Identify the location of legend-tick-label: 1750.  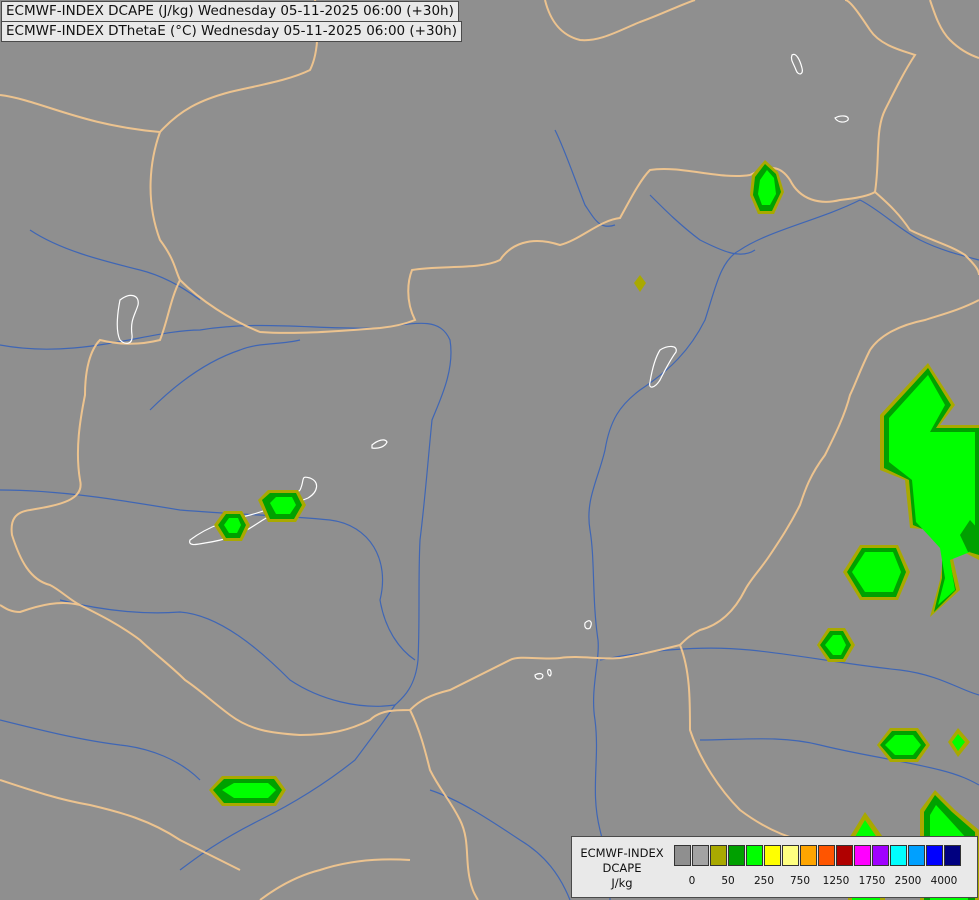
(872, 881).